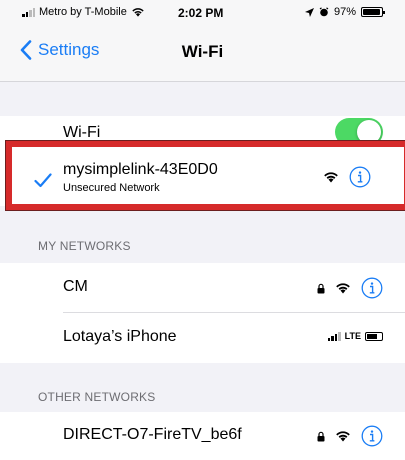  I want to click on location-arrow-icon, so click(309, 12).